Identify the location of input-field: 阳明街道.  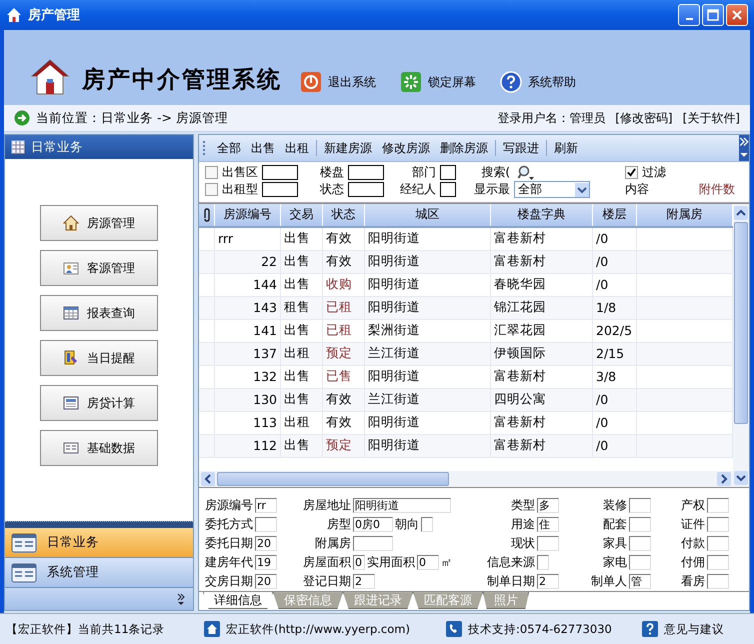
(402, 505).